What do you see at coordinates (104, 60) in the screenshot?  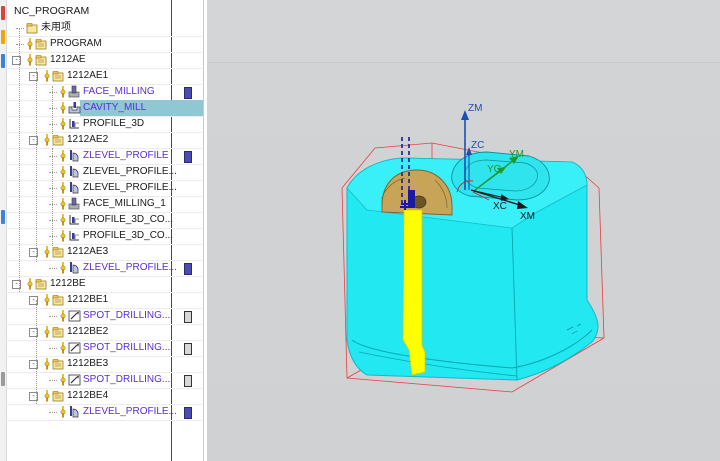 I see `tree-program-row: -1212AE` at bounding box center [104, 60].